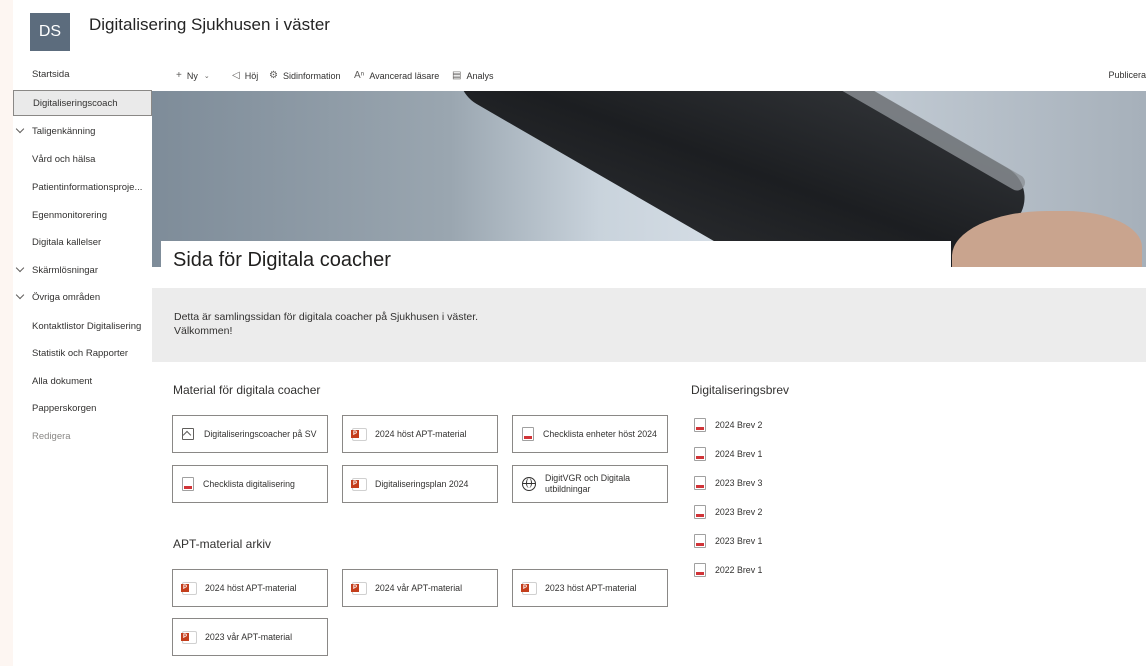  Describe the element at coordinates (250, 434) in the screenshot. I see `quicklink-tile: Digitaliseringscoacher på SV` at that location.